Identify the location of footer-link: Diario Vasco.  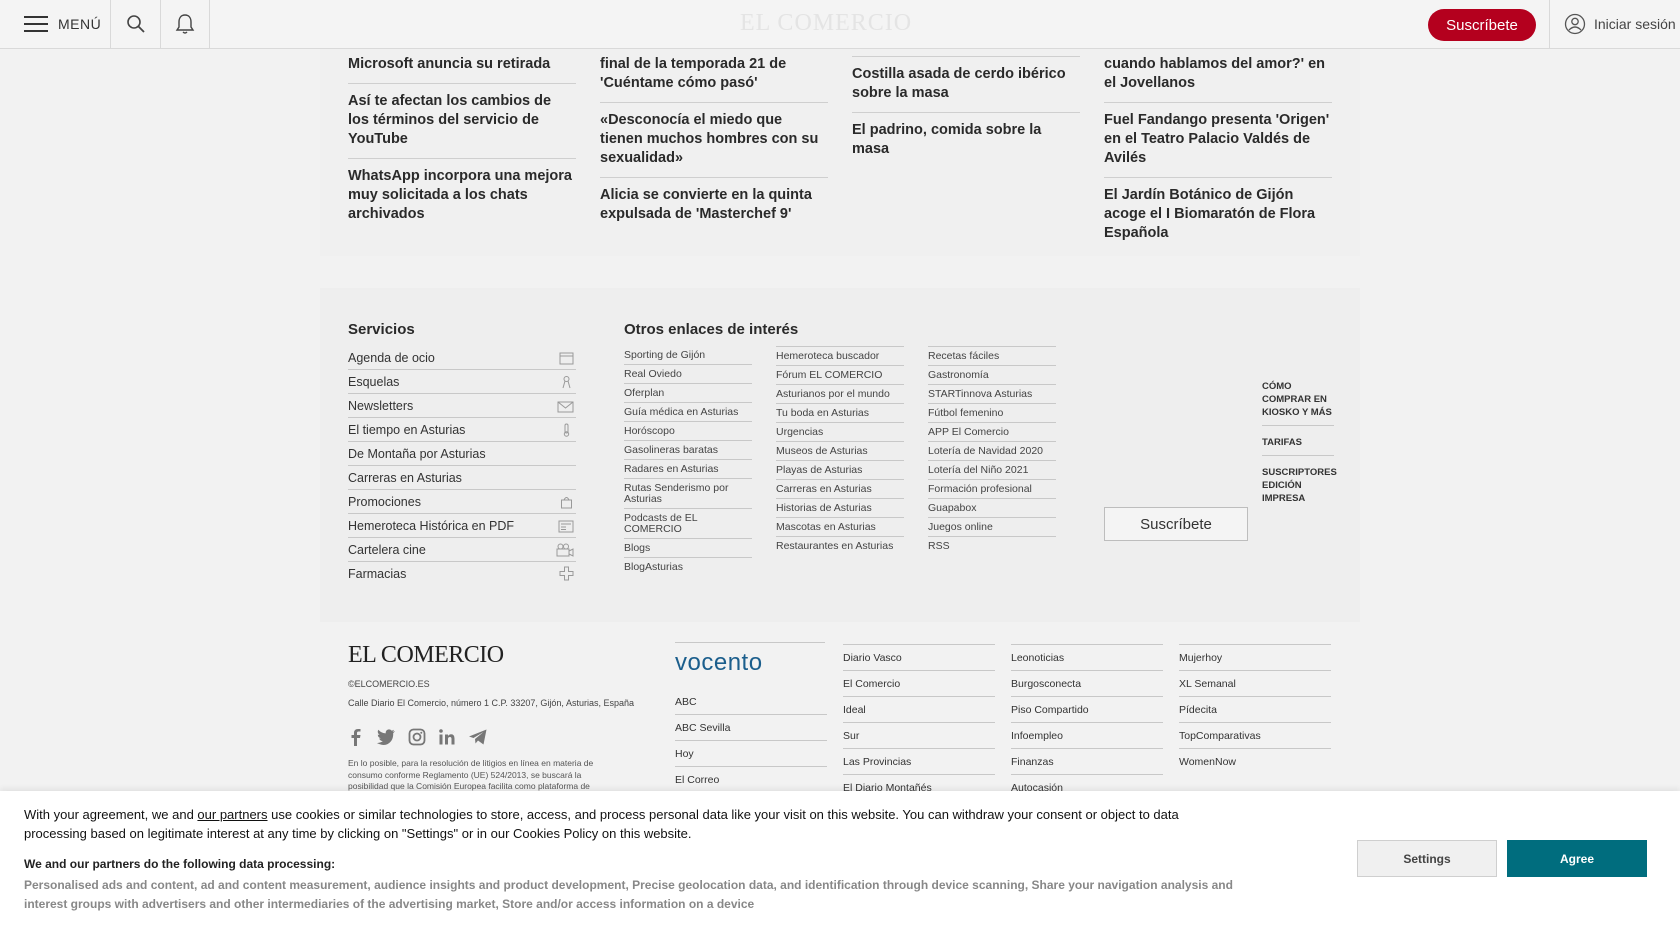
(919, 658).